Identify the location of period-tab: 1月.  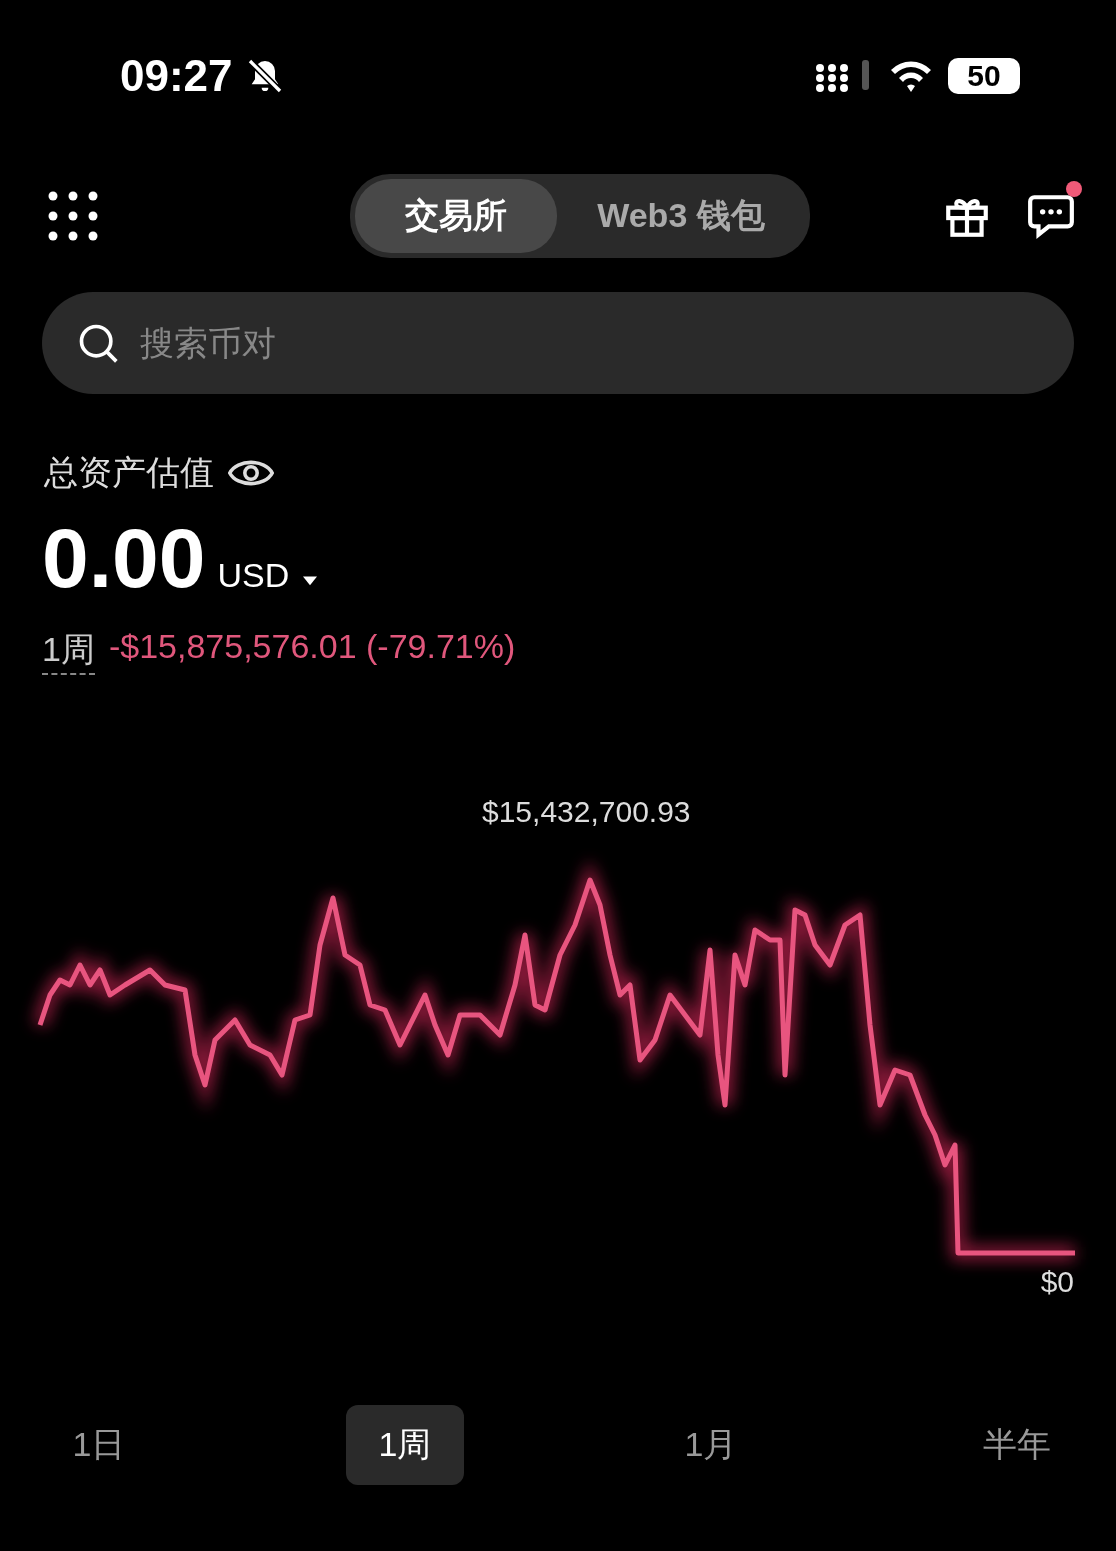
(711, 1445).